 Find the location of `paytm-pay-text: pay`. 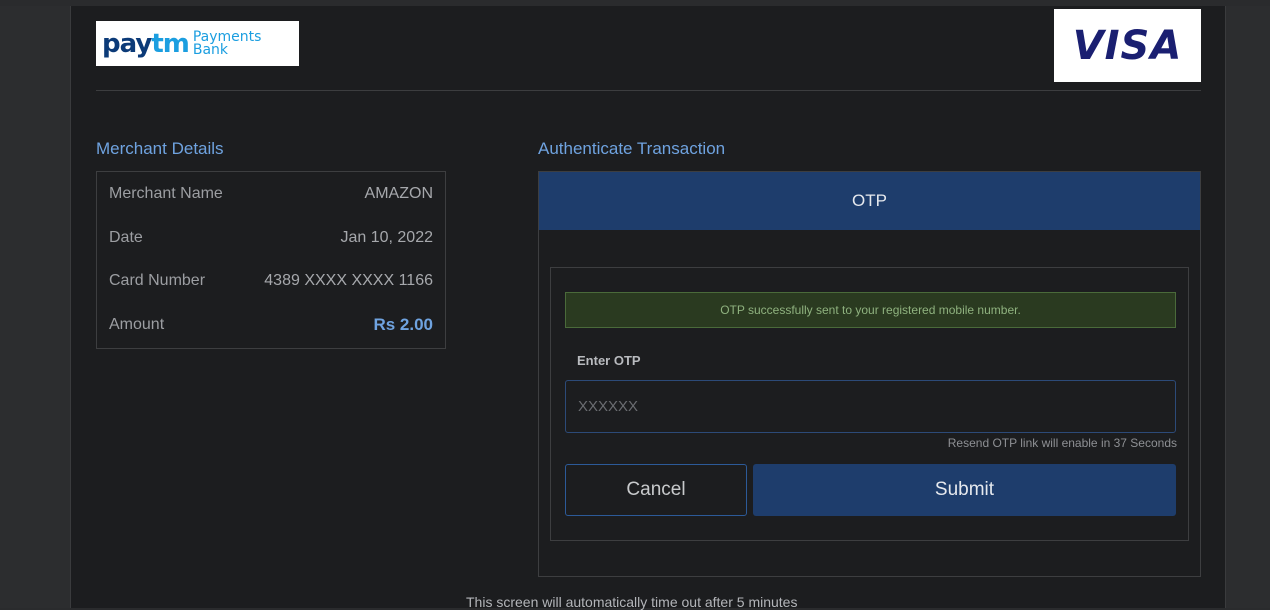

paytm-pay-text: pay is located at coordinates (127, 43).